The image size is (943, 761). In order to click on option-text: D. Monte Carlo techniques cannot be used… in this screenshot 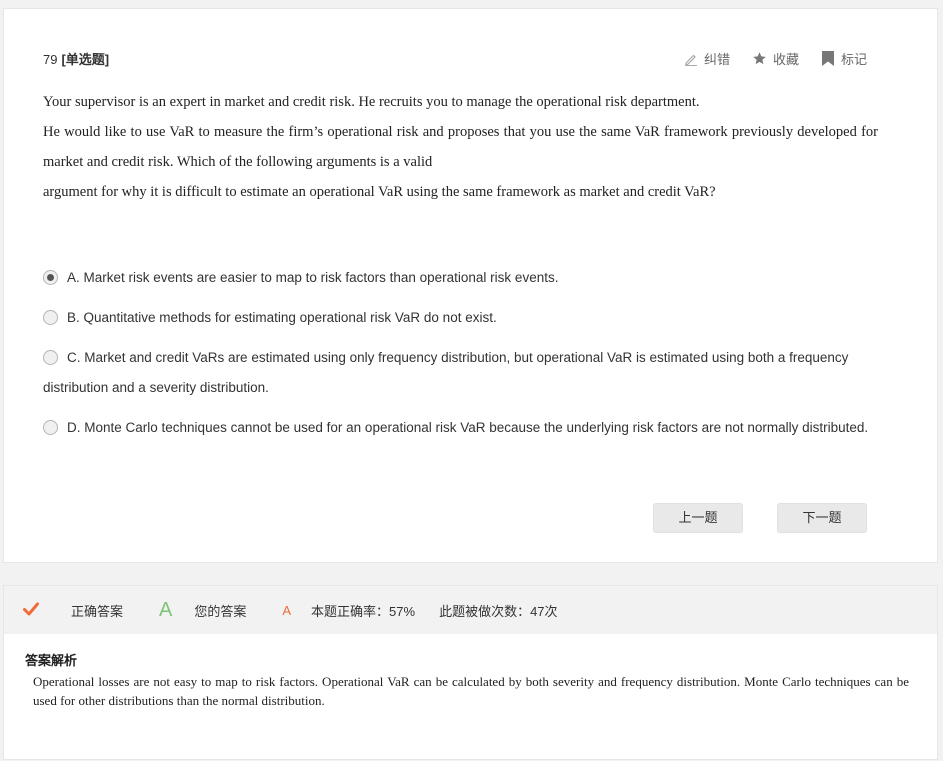, I will do `click(468, 427)`.